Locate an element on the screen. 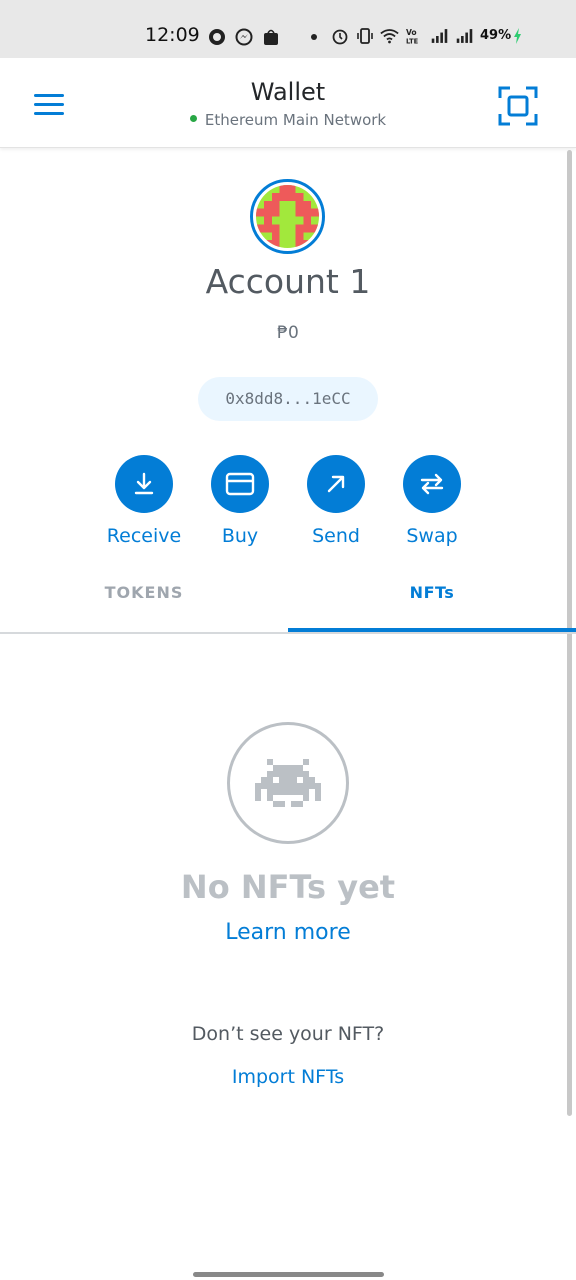 Image resolution: width=576 pixels, height=1280 pixels. account-name: Account 1 is located at coordinates (288, 281).